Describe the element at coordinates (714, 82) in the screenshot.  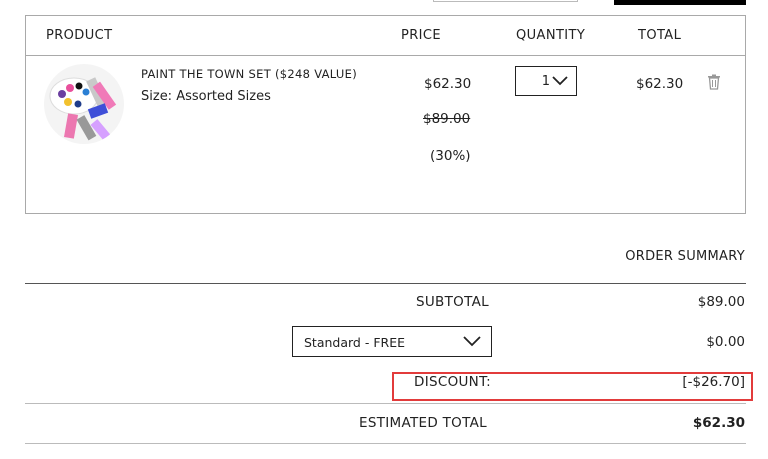
I see `trash-icon` at that location.